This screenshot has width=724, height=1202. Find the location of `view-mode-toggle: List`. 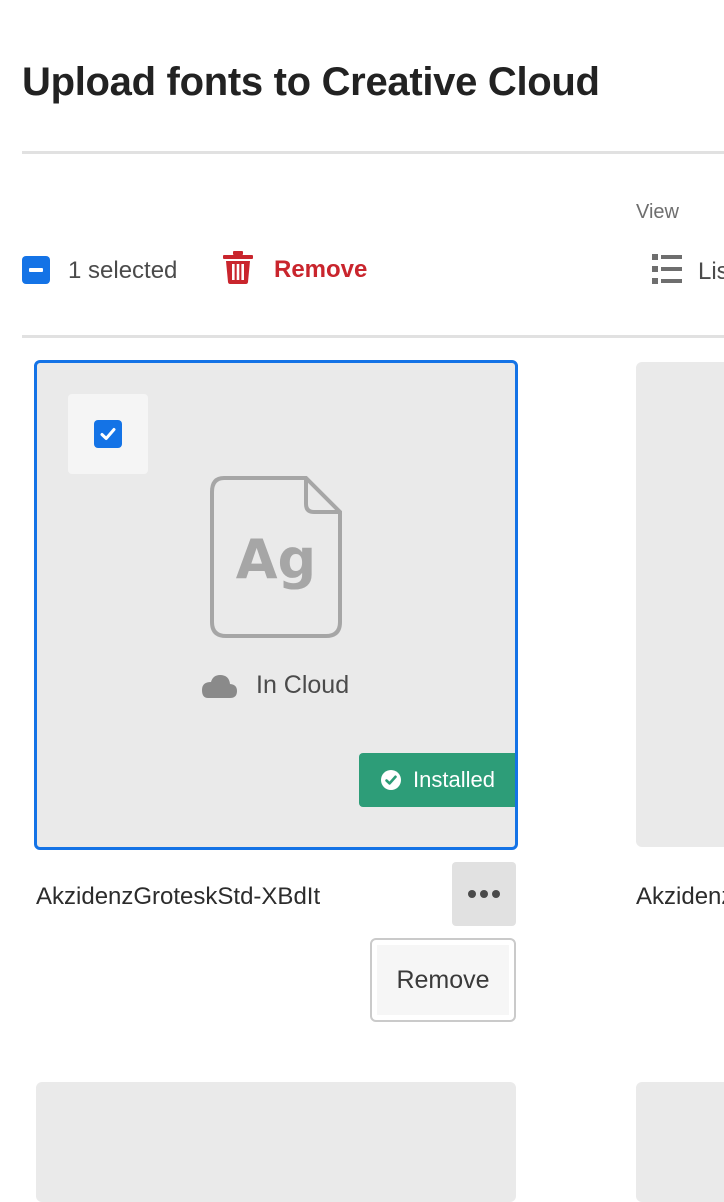

view-mode-toggle: List is located at coordinates (687, 271).